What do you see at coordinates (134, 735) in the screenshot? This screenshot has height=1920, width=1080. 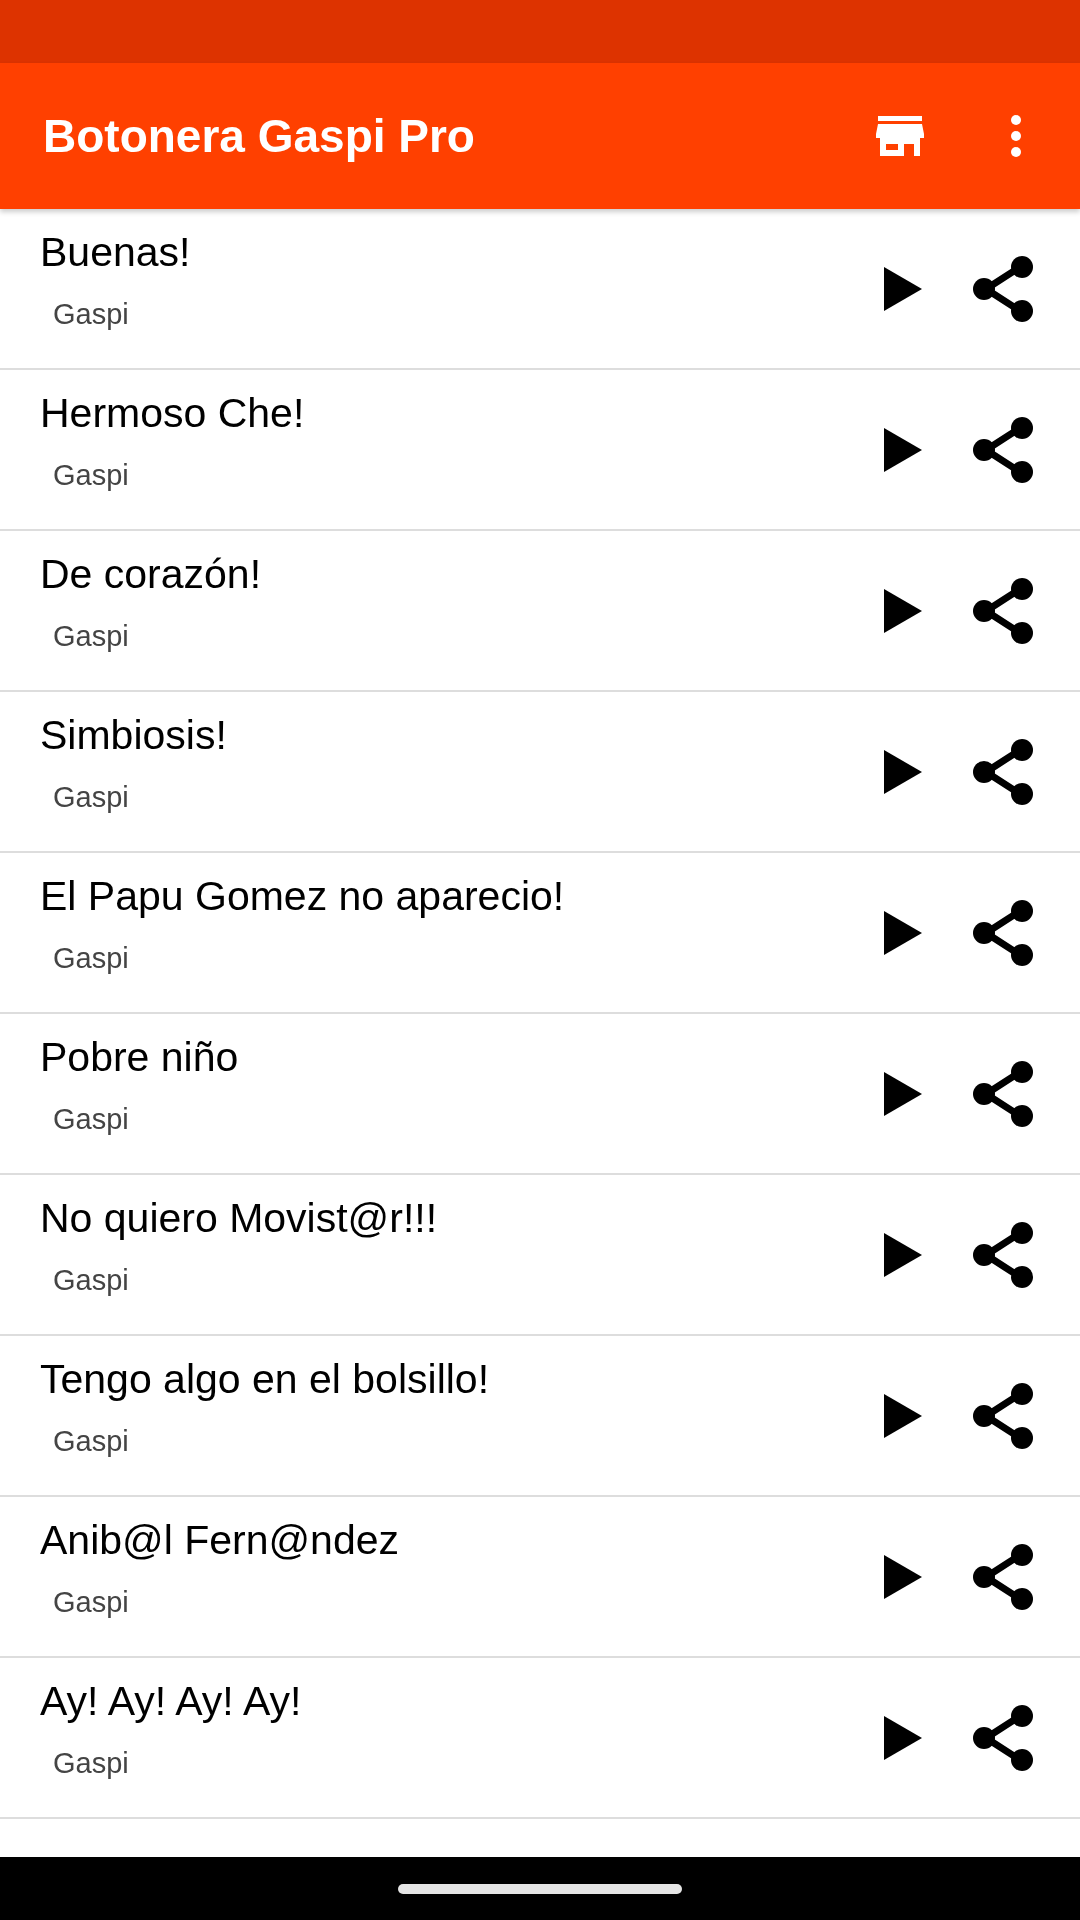 I see `sound-title: Simbiosis!` at bounding box center [134, 735].